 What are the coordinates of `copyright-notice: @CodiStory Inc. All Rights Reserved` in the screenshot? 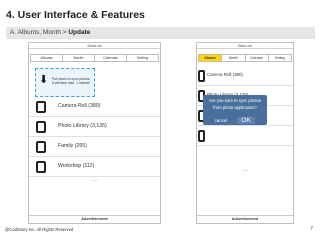 It's located at (39, 229).